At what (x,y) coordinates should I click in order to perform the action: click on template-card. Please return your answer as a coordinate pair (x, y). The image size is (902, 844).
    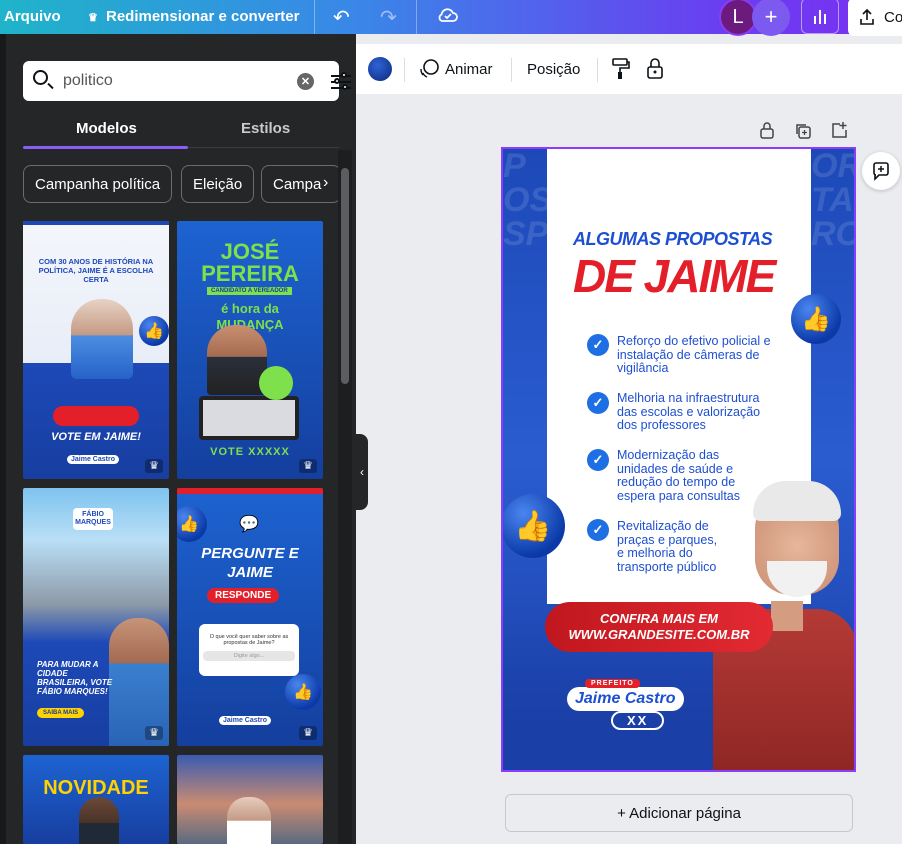
    Looking at the image, I should click on (250, 799).